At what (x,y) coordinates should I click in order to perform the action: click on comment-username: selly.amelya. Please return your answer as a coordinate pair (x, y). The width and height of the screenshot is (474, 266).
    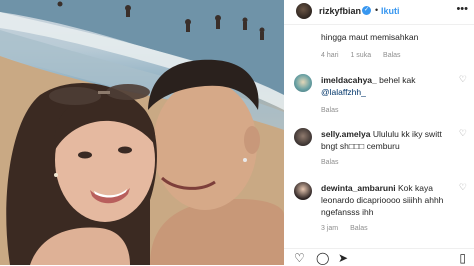
    Looking at the image, I should click on (345, 134).